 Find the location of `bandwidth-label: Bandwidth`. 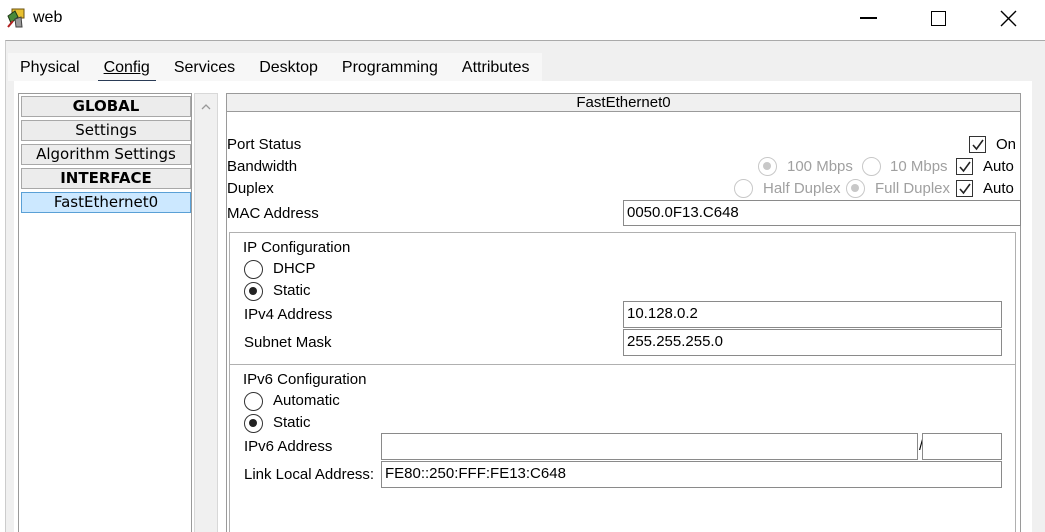

bandwidth-label: Bandwidth is located at coordinates (262, 166).